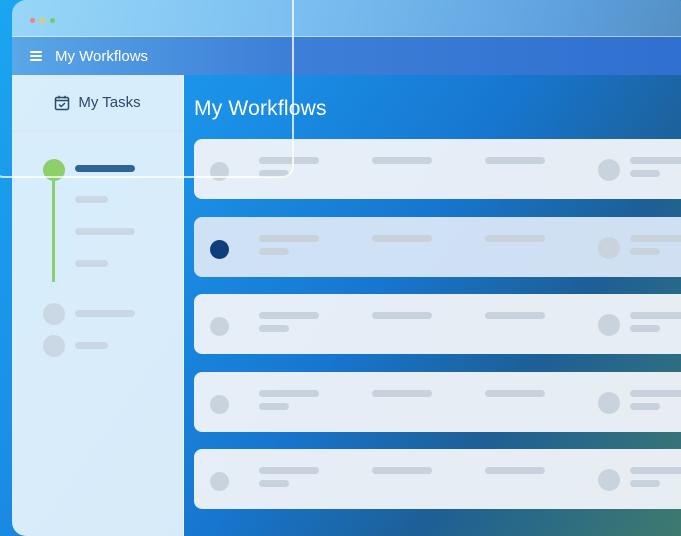 Image resolution: width=681 pixels, height=536 pixels. Describe the element at coordinates (109, 102) in the screenshot. I see `sidebar-header-label: My Tasks` at that location.